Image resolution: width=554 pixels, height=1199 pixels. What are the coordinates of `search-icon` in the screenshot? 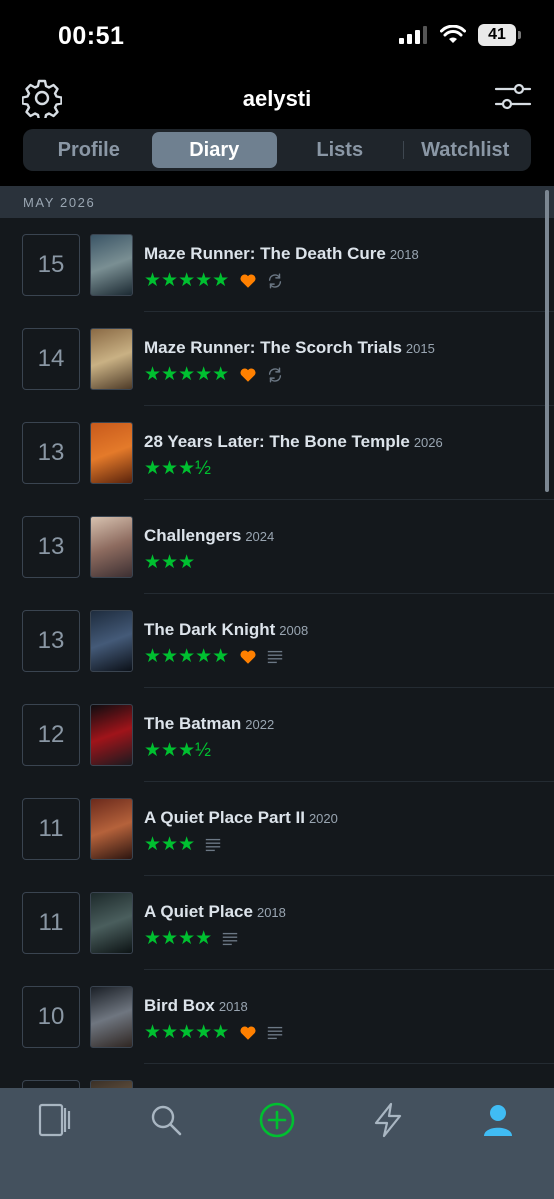 It's located at (166, 1120).